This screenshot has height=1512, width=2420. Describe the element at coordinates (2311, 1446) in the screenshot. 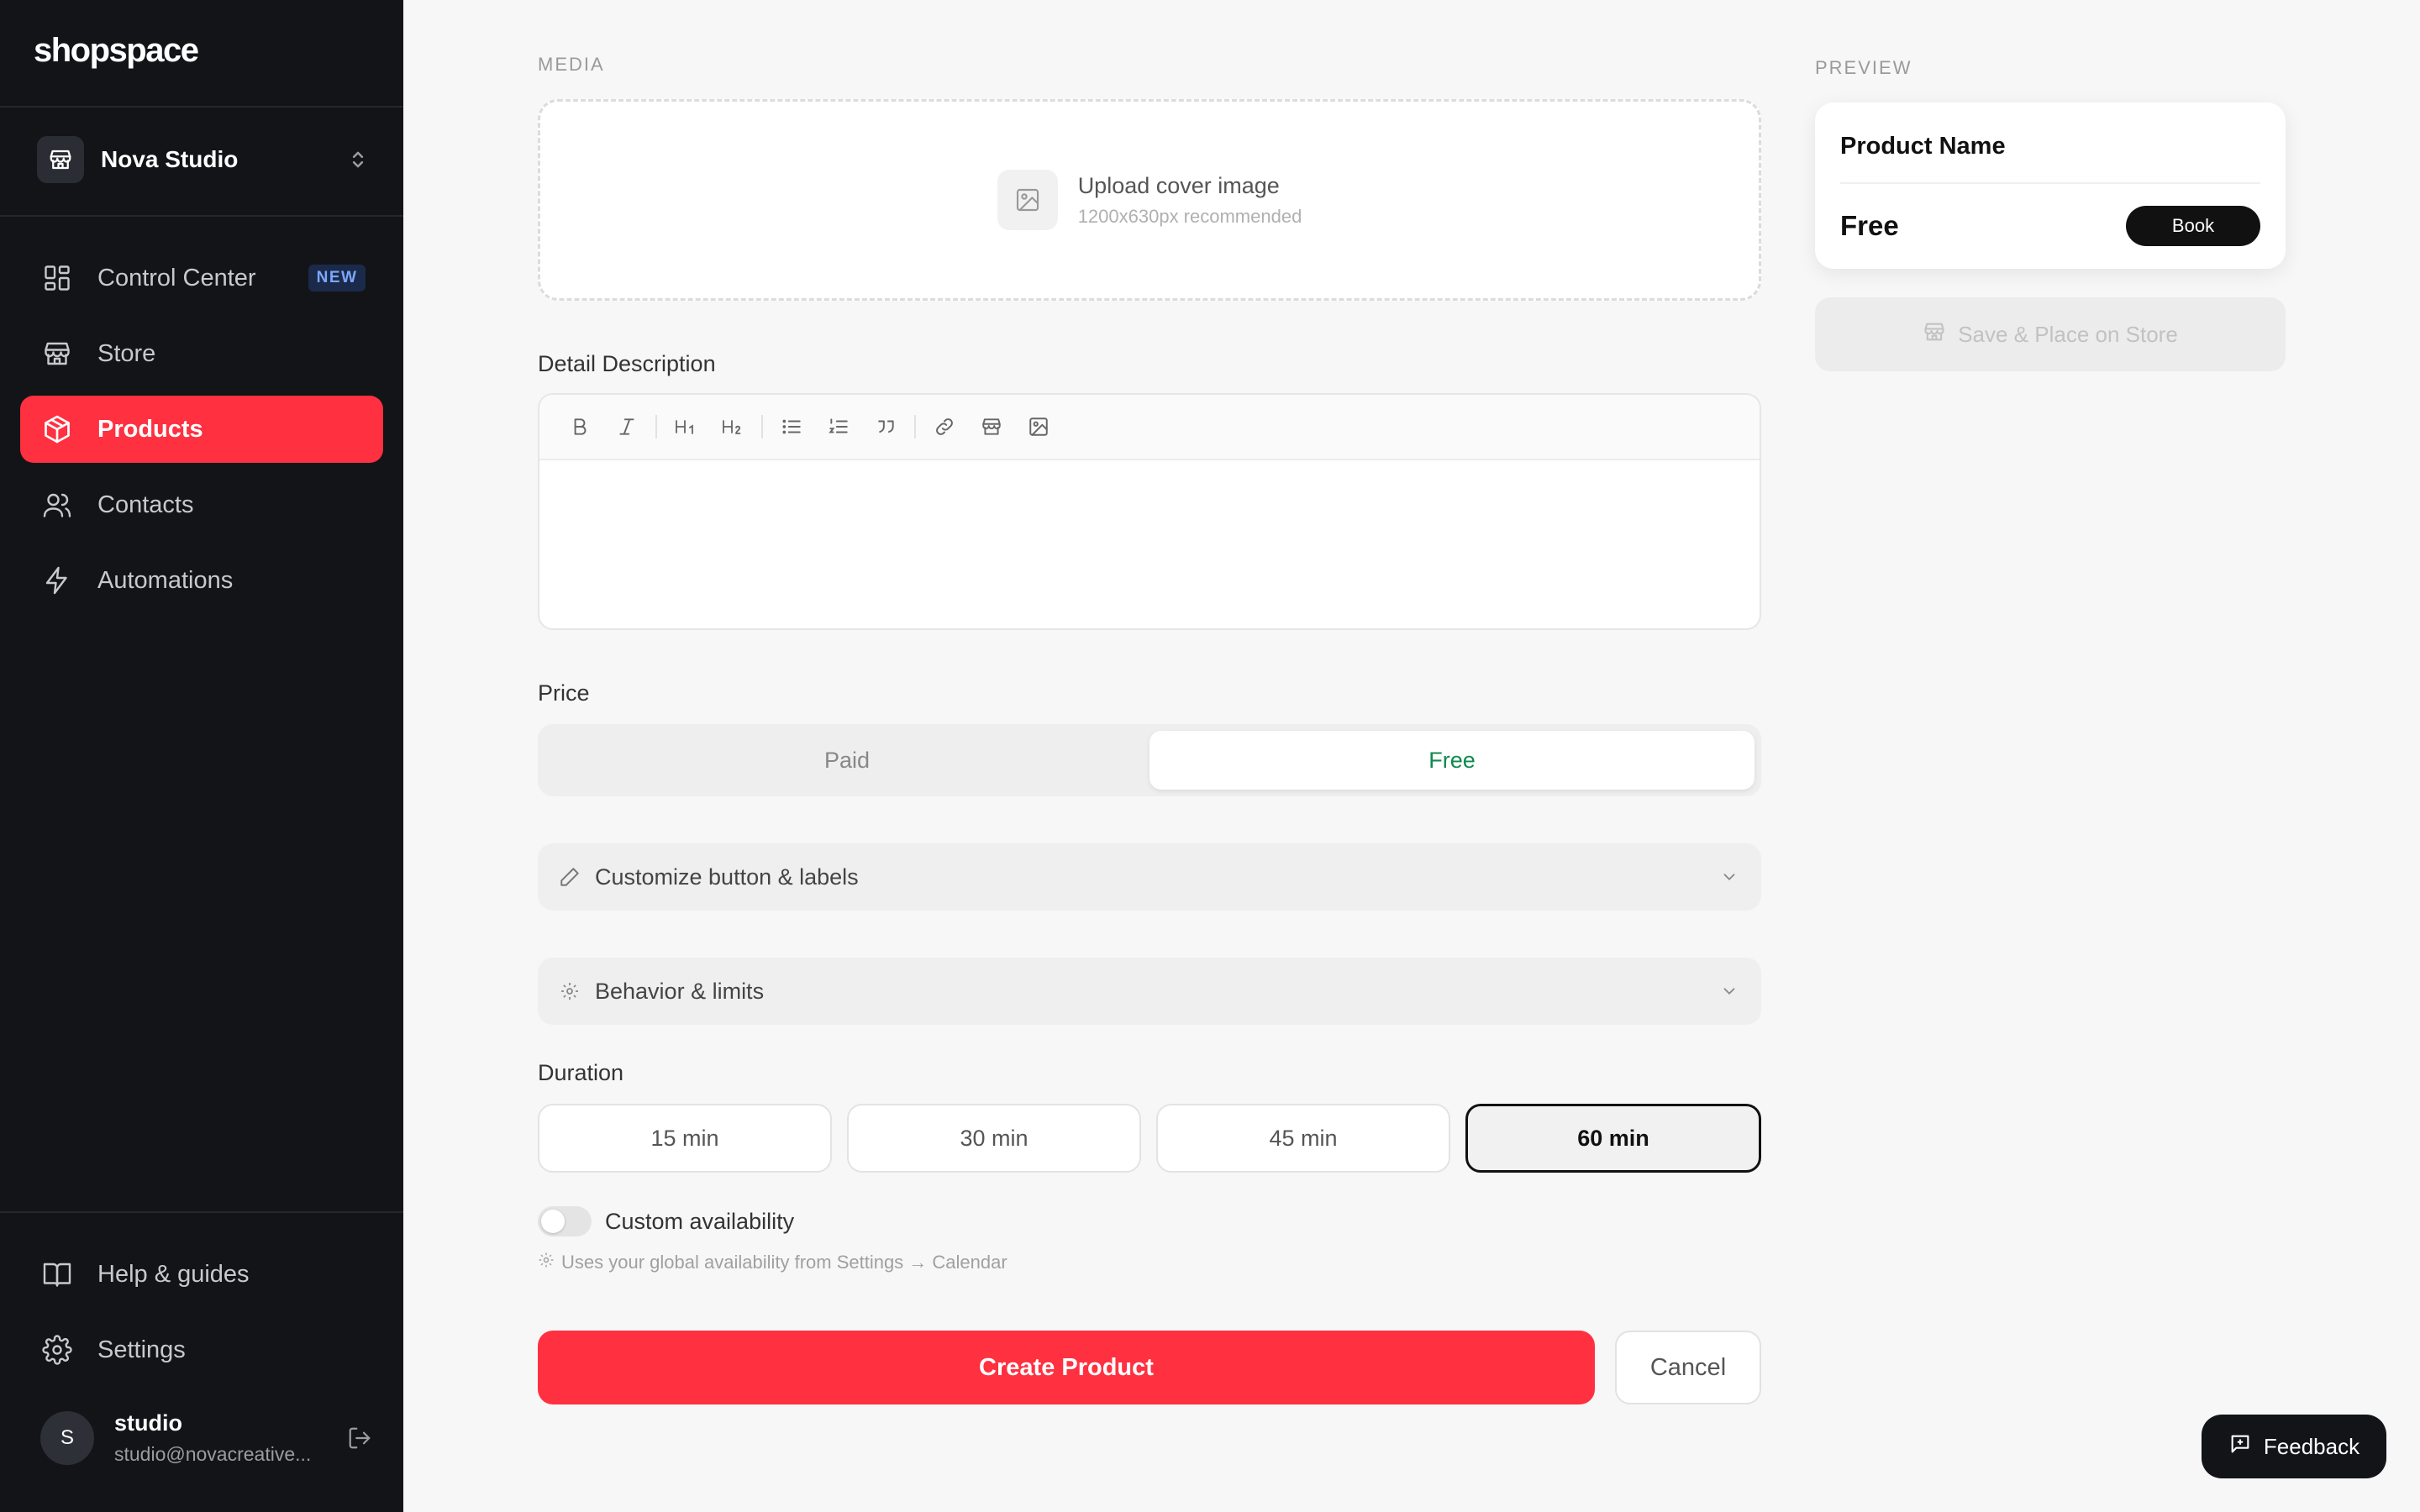

I see `feedback-label: Feedback` at that location.